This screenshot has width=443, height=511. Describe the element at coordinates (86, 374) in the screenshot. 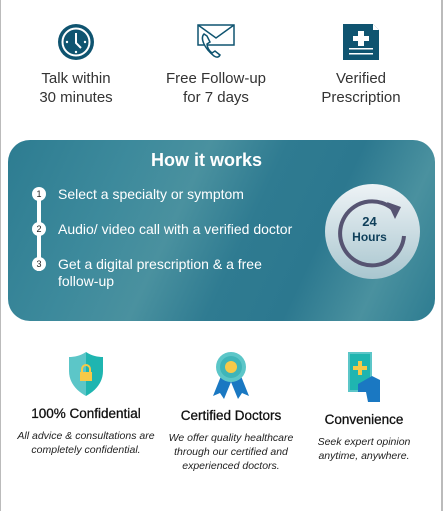

I see `shield-lock-icon` at that location.